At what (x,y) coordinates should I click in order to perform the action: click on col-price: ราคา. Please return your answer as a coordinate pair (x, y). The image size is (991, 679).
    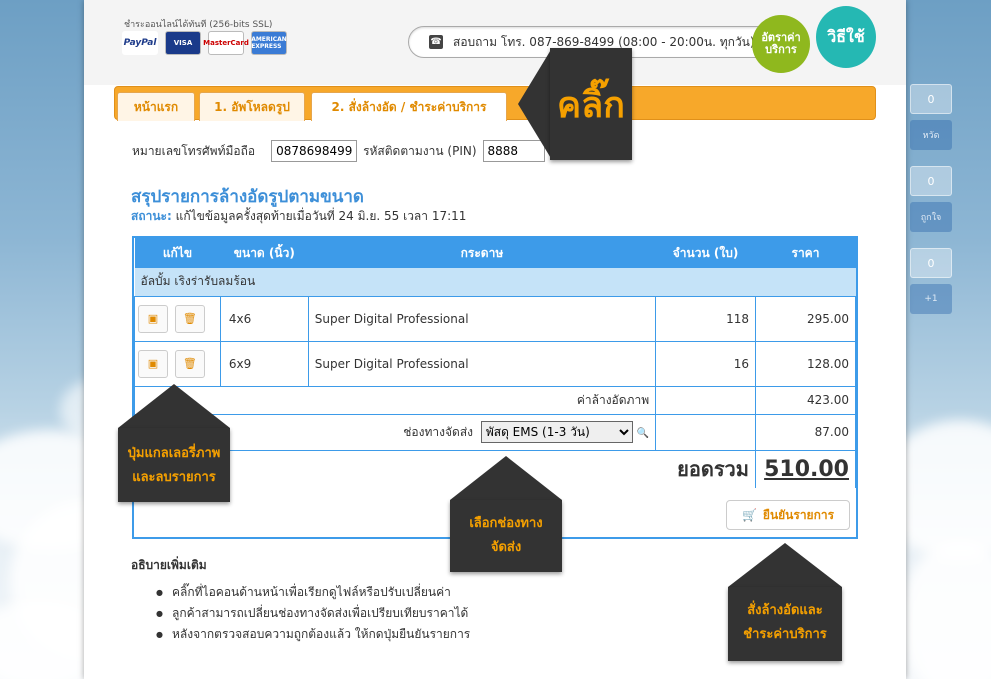
    Looking at the image, I should click on (805, 253).